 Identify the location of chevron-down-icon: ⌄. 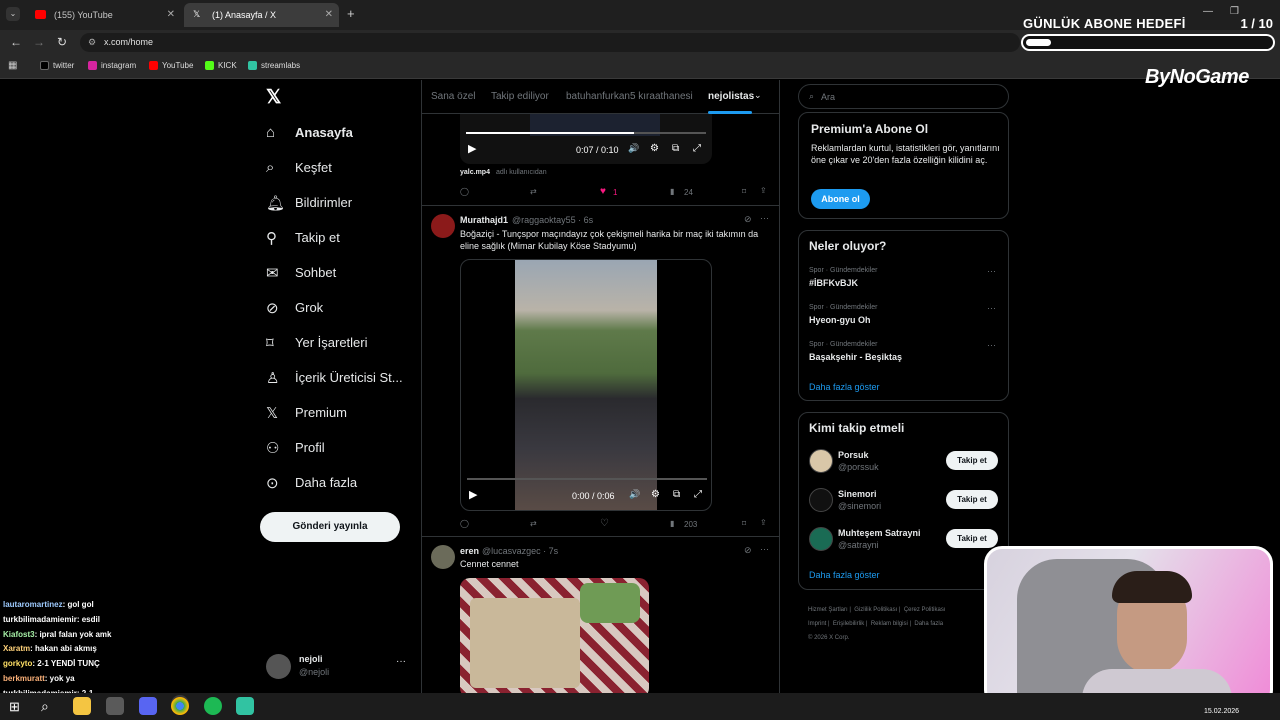
(758, 95).